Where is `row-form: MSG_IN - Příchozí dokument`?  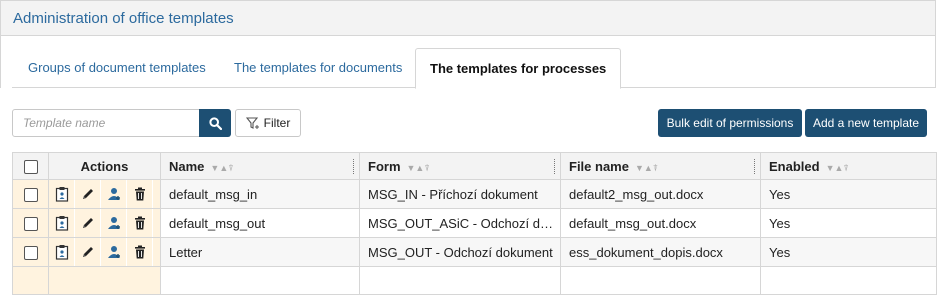 row-form: MSG_IN - Příchozí dokument is located at coordinates (460, 194).